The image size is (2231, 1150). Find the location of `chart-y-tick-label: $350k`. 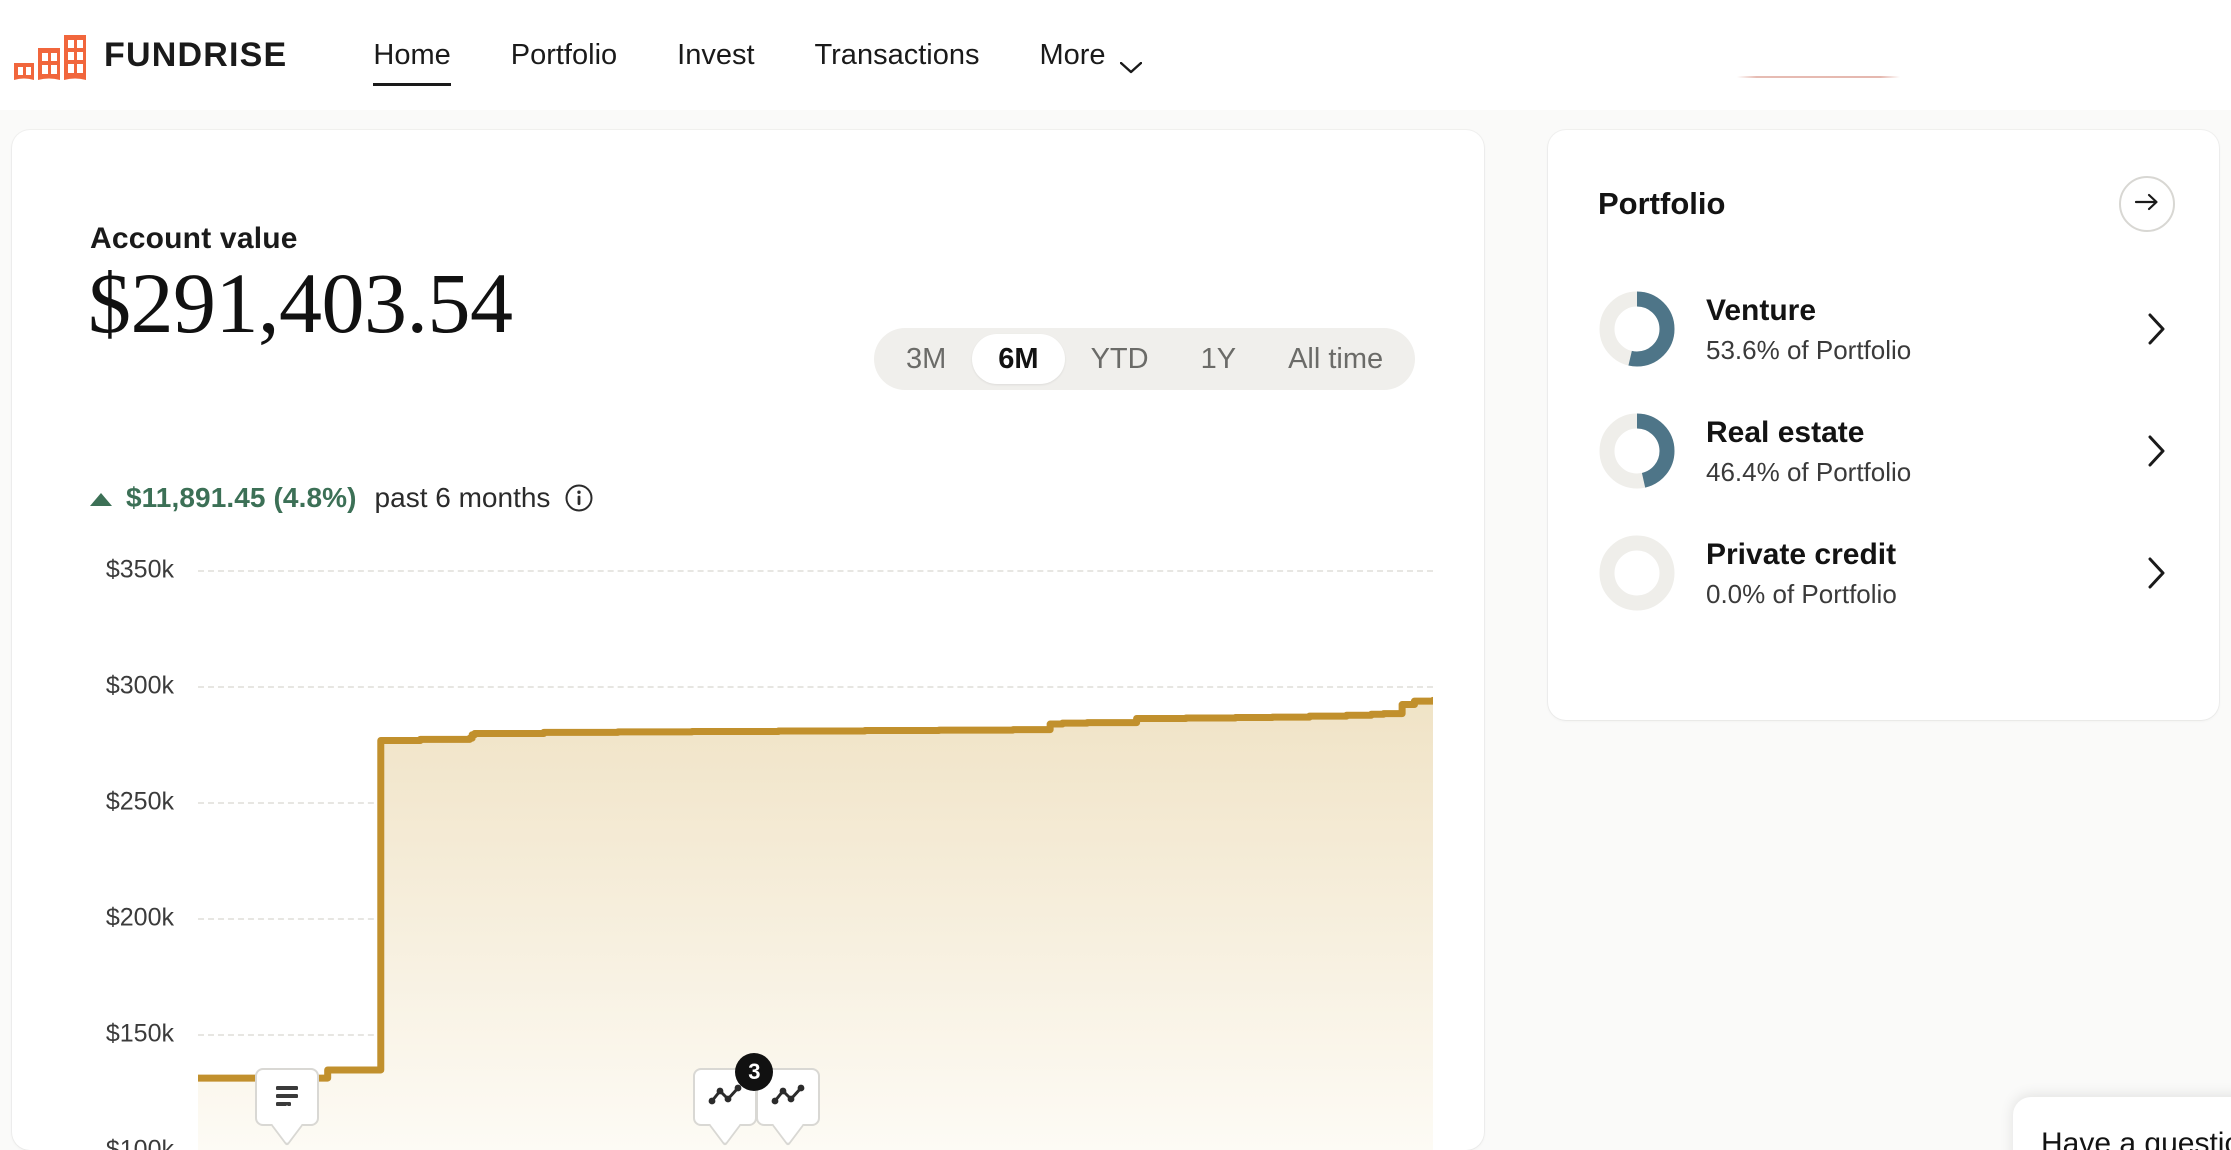

chart-y-tick-label: $350k is located at coordinates (139, 569).